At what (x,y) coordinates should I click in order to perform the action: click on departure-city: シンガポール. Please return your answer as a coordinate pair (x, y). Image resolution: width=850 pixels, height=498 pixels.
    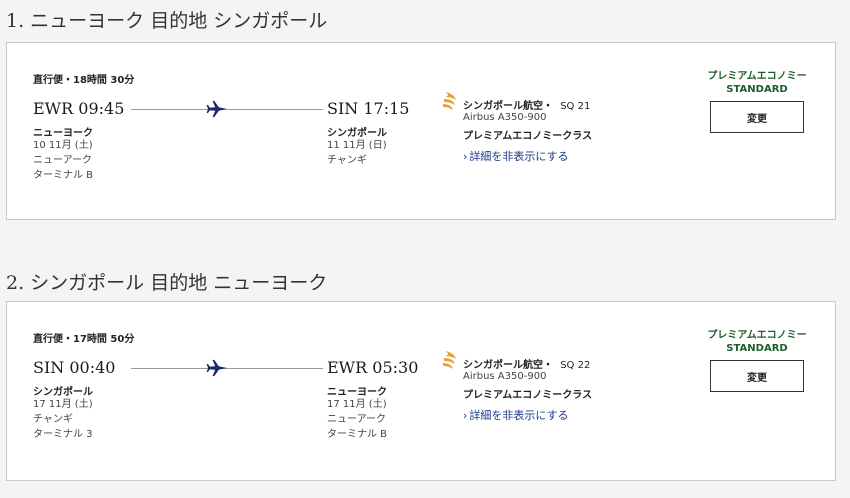
    Looking at the image, I should click on (63, 392).